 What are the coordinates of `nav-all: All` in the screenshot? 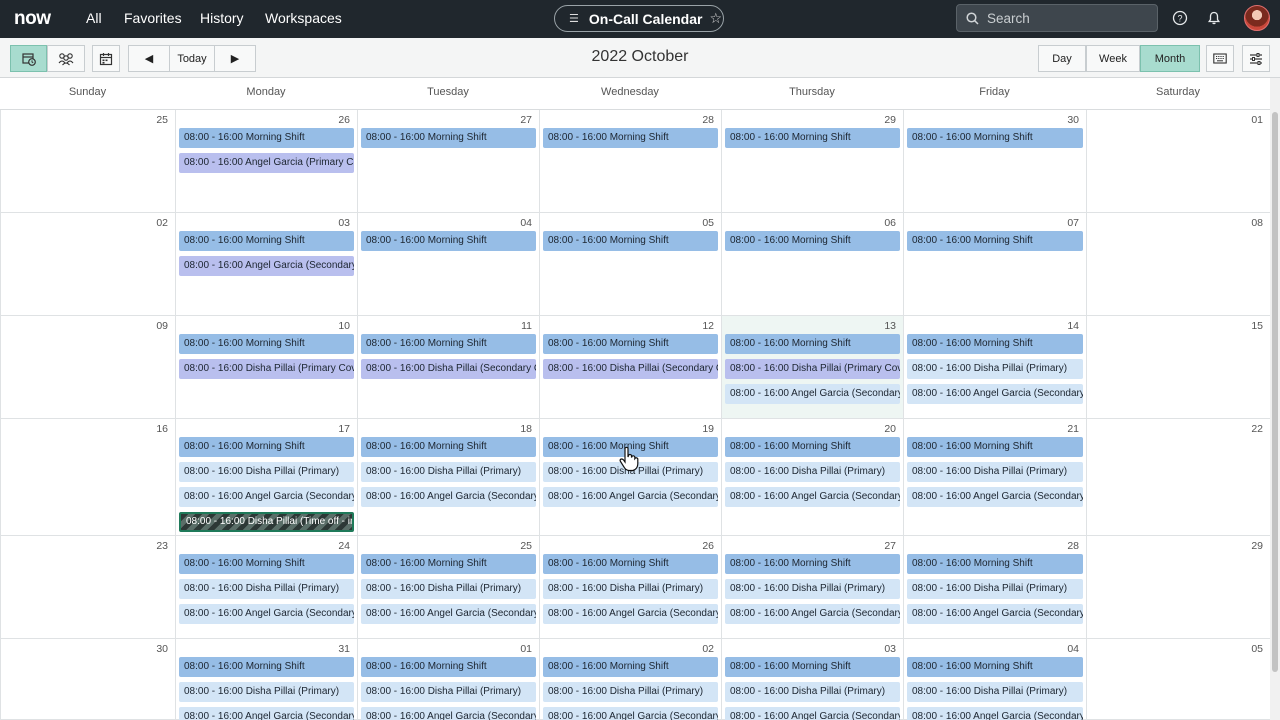 It's located at (94, 18).